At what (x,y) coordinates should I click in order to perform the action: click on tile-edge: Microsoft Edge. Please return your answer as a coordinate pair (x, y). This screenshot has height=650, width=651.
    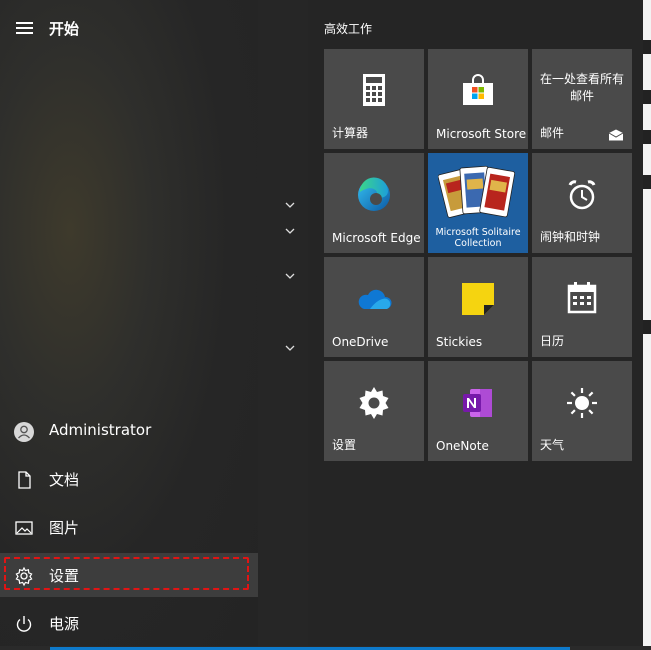
    Looking at the image, I should click on (374, 203).